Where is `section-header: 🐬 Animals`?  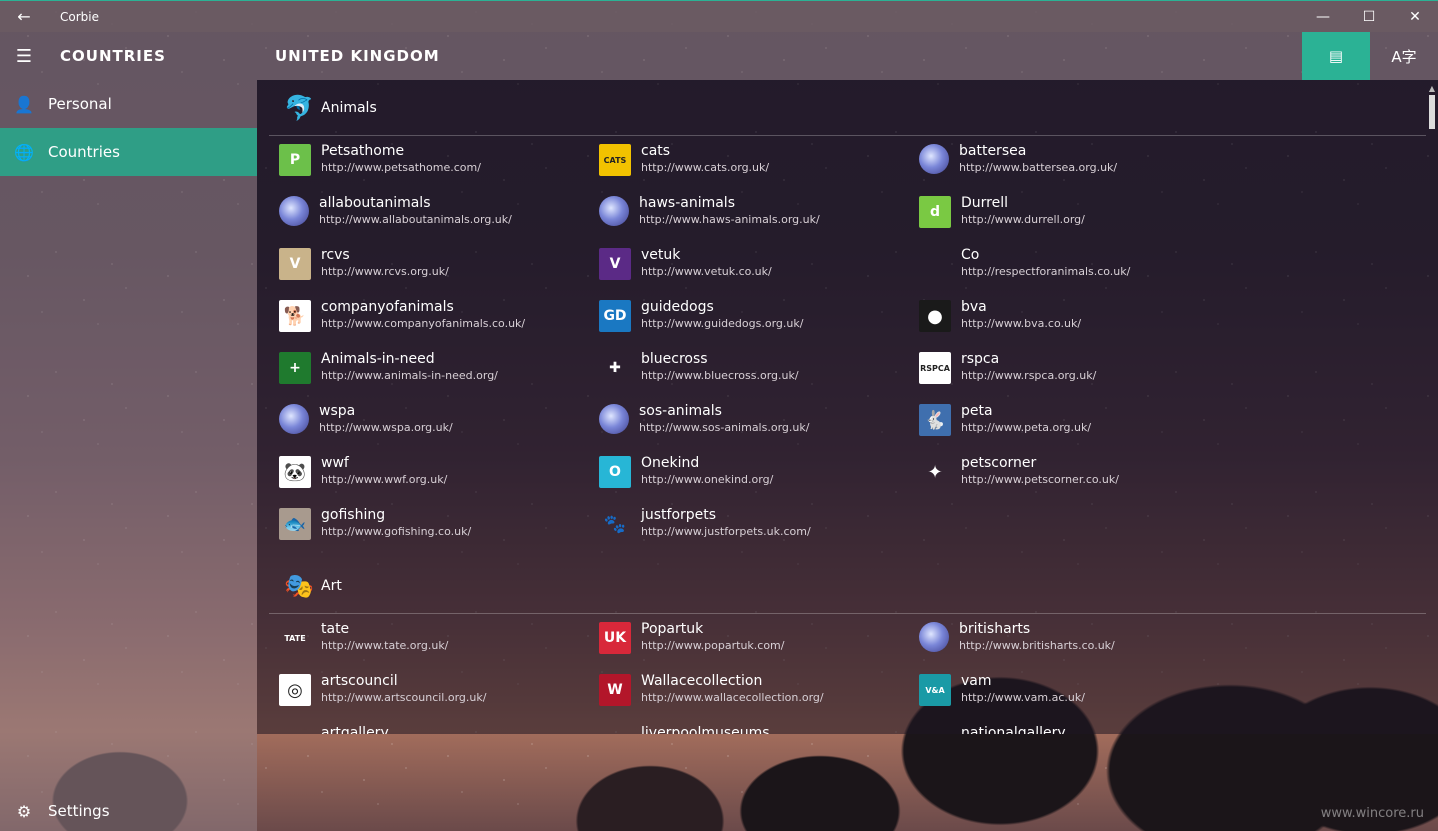 section-header: 🐬 Animals is located at coordinates (847, 108).